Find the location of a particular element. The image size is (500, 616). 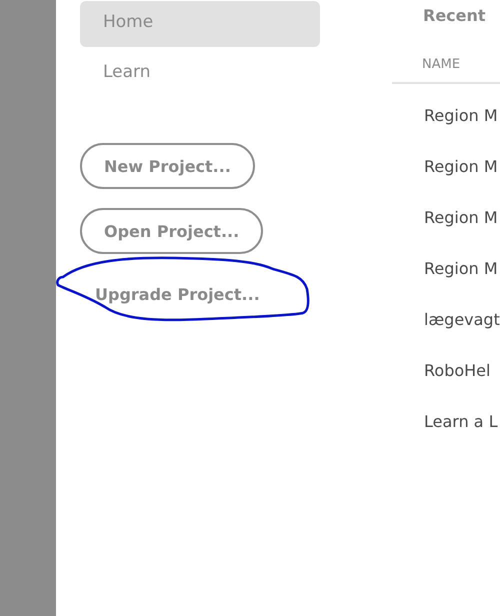

project-name: Learn a L is located at coordinates (461, 421).